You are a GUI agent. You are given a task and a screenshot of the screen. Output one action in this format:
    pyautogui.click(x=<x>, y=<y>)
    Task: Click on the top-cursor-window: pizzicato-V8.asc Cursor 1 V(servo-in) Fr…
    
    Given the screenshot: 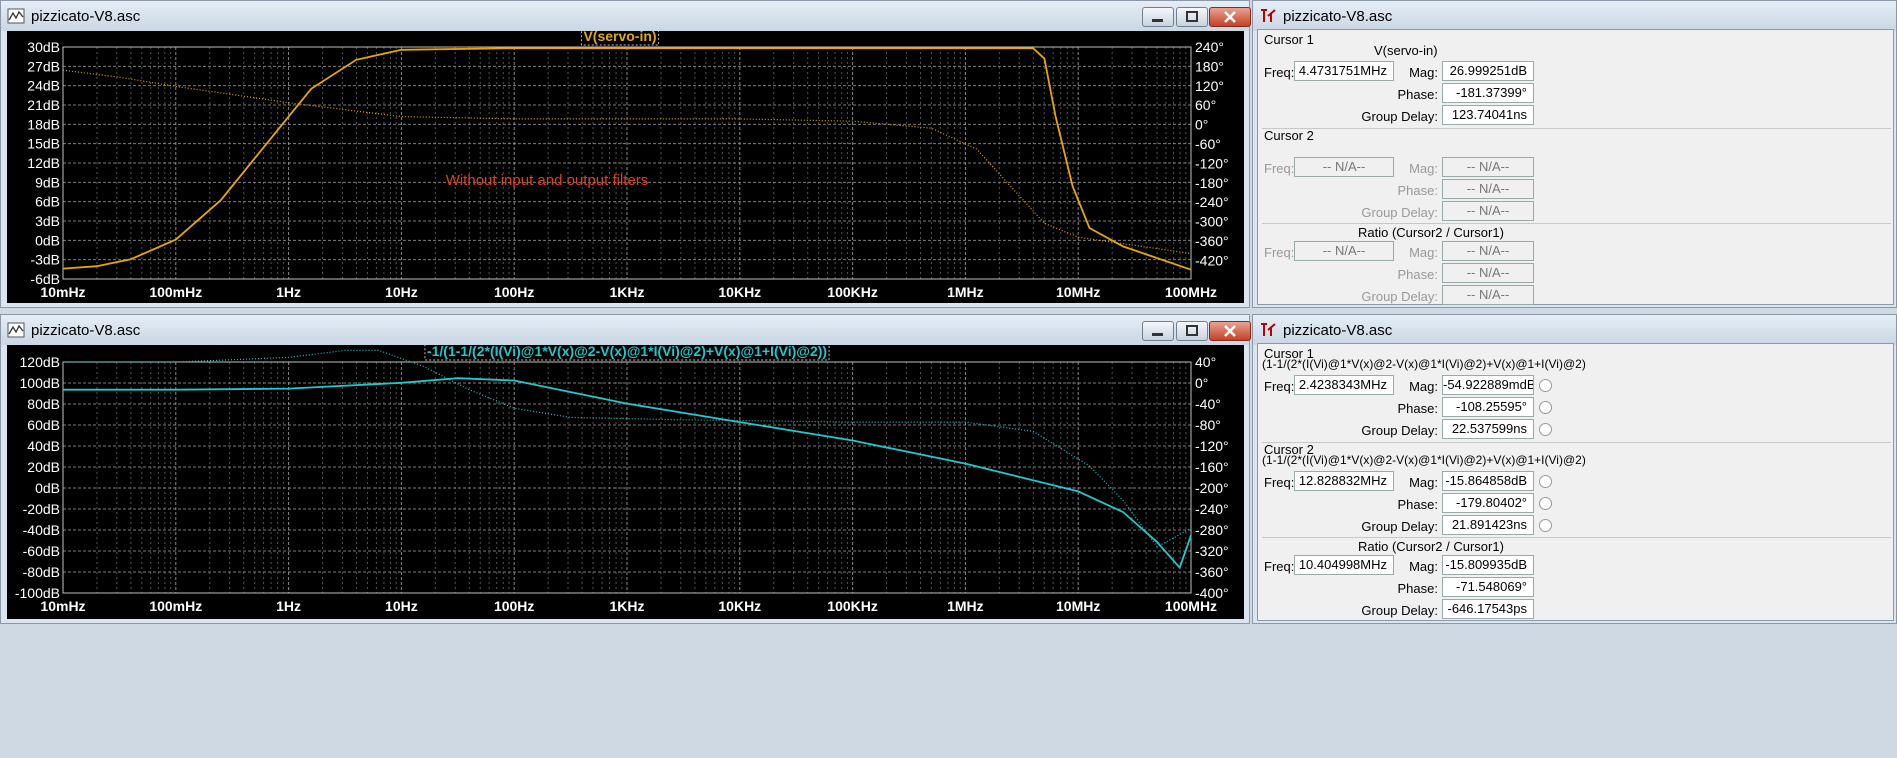 What is the action you would take?
    pyautogui.click(x=1574, y=154)
    